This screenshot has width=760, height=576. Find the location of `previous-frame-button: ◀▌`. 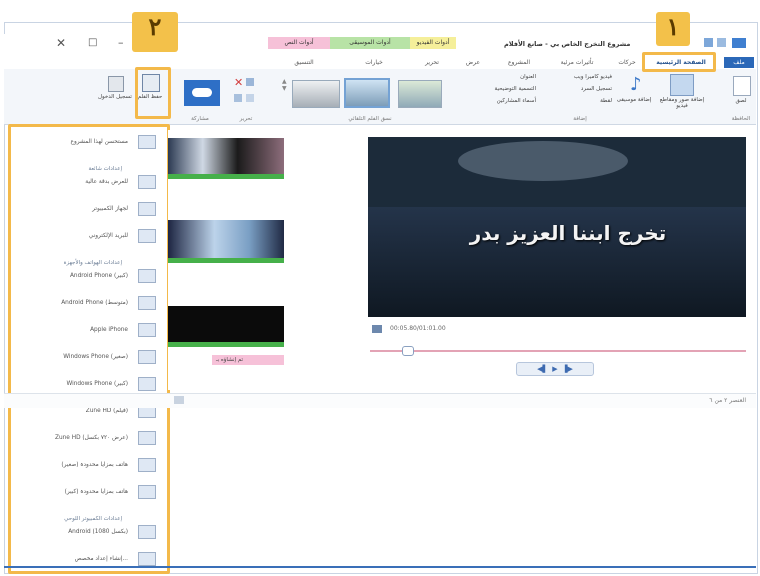

previous-frame-button: ◀▌ is located at coordinates (542, 369).